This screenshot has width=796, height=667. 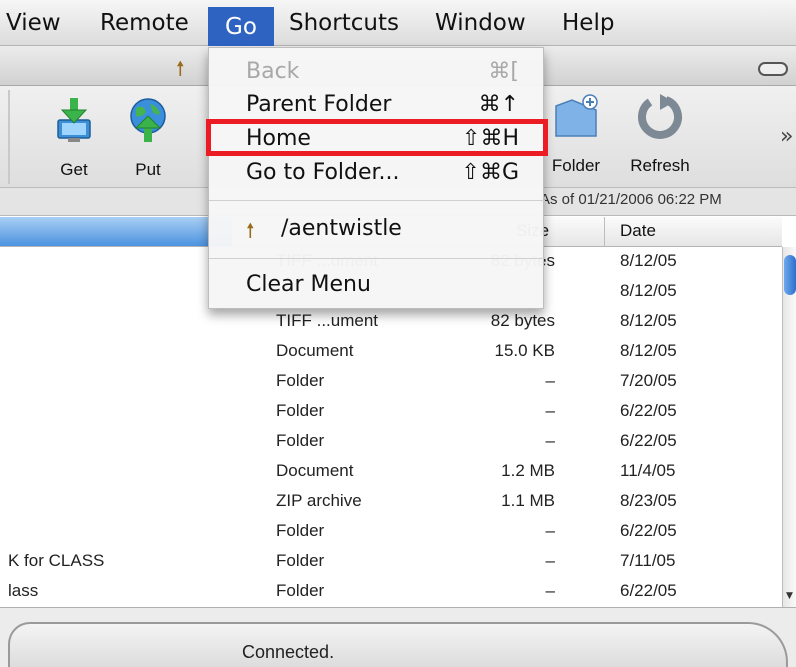 What do you see at coordinates (786, 136) in the screenshot?
I see `toolbar-overflow-icon: »` at bounding box center [786, 136].